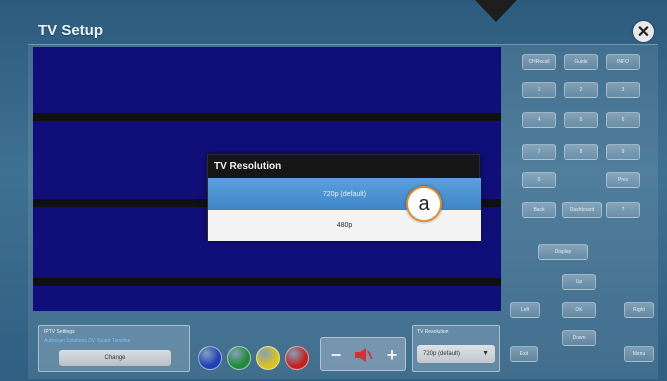  I want to click on tv-resolution-panel: TV Resolution 720p (default) ▼, so click(456, 348).